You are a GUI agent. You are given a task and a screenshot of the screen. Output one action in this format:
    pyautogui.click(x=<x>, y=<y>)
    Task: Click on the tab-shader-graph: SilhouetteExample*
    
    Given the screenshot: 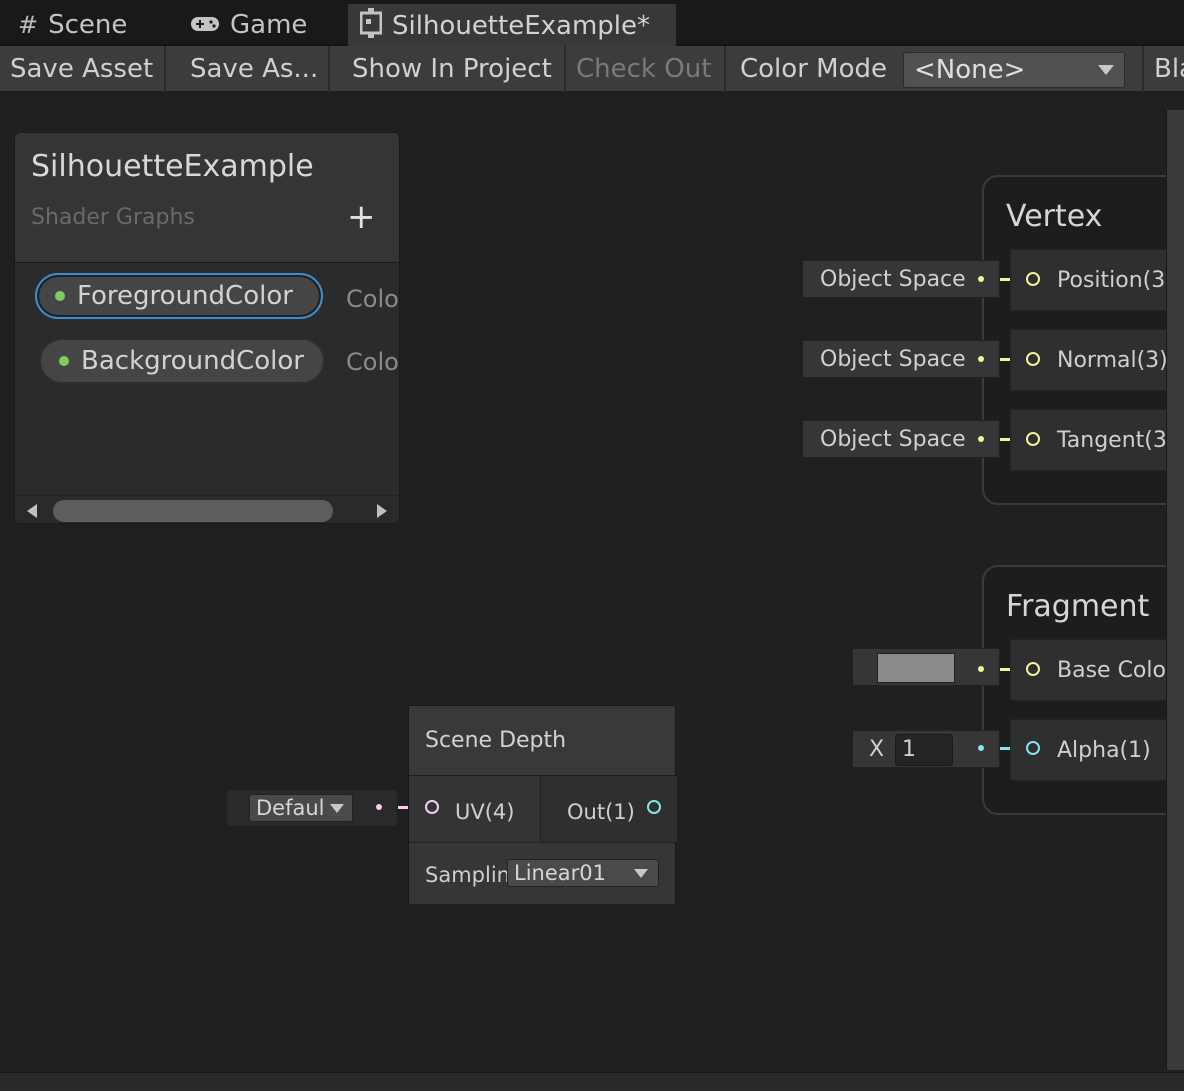 What is the action you would take?
    pyautogui.click(x=512, y=25)
    